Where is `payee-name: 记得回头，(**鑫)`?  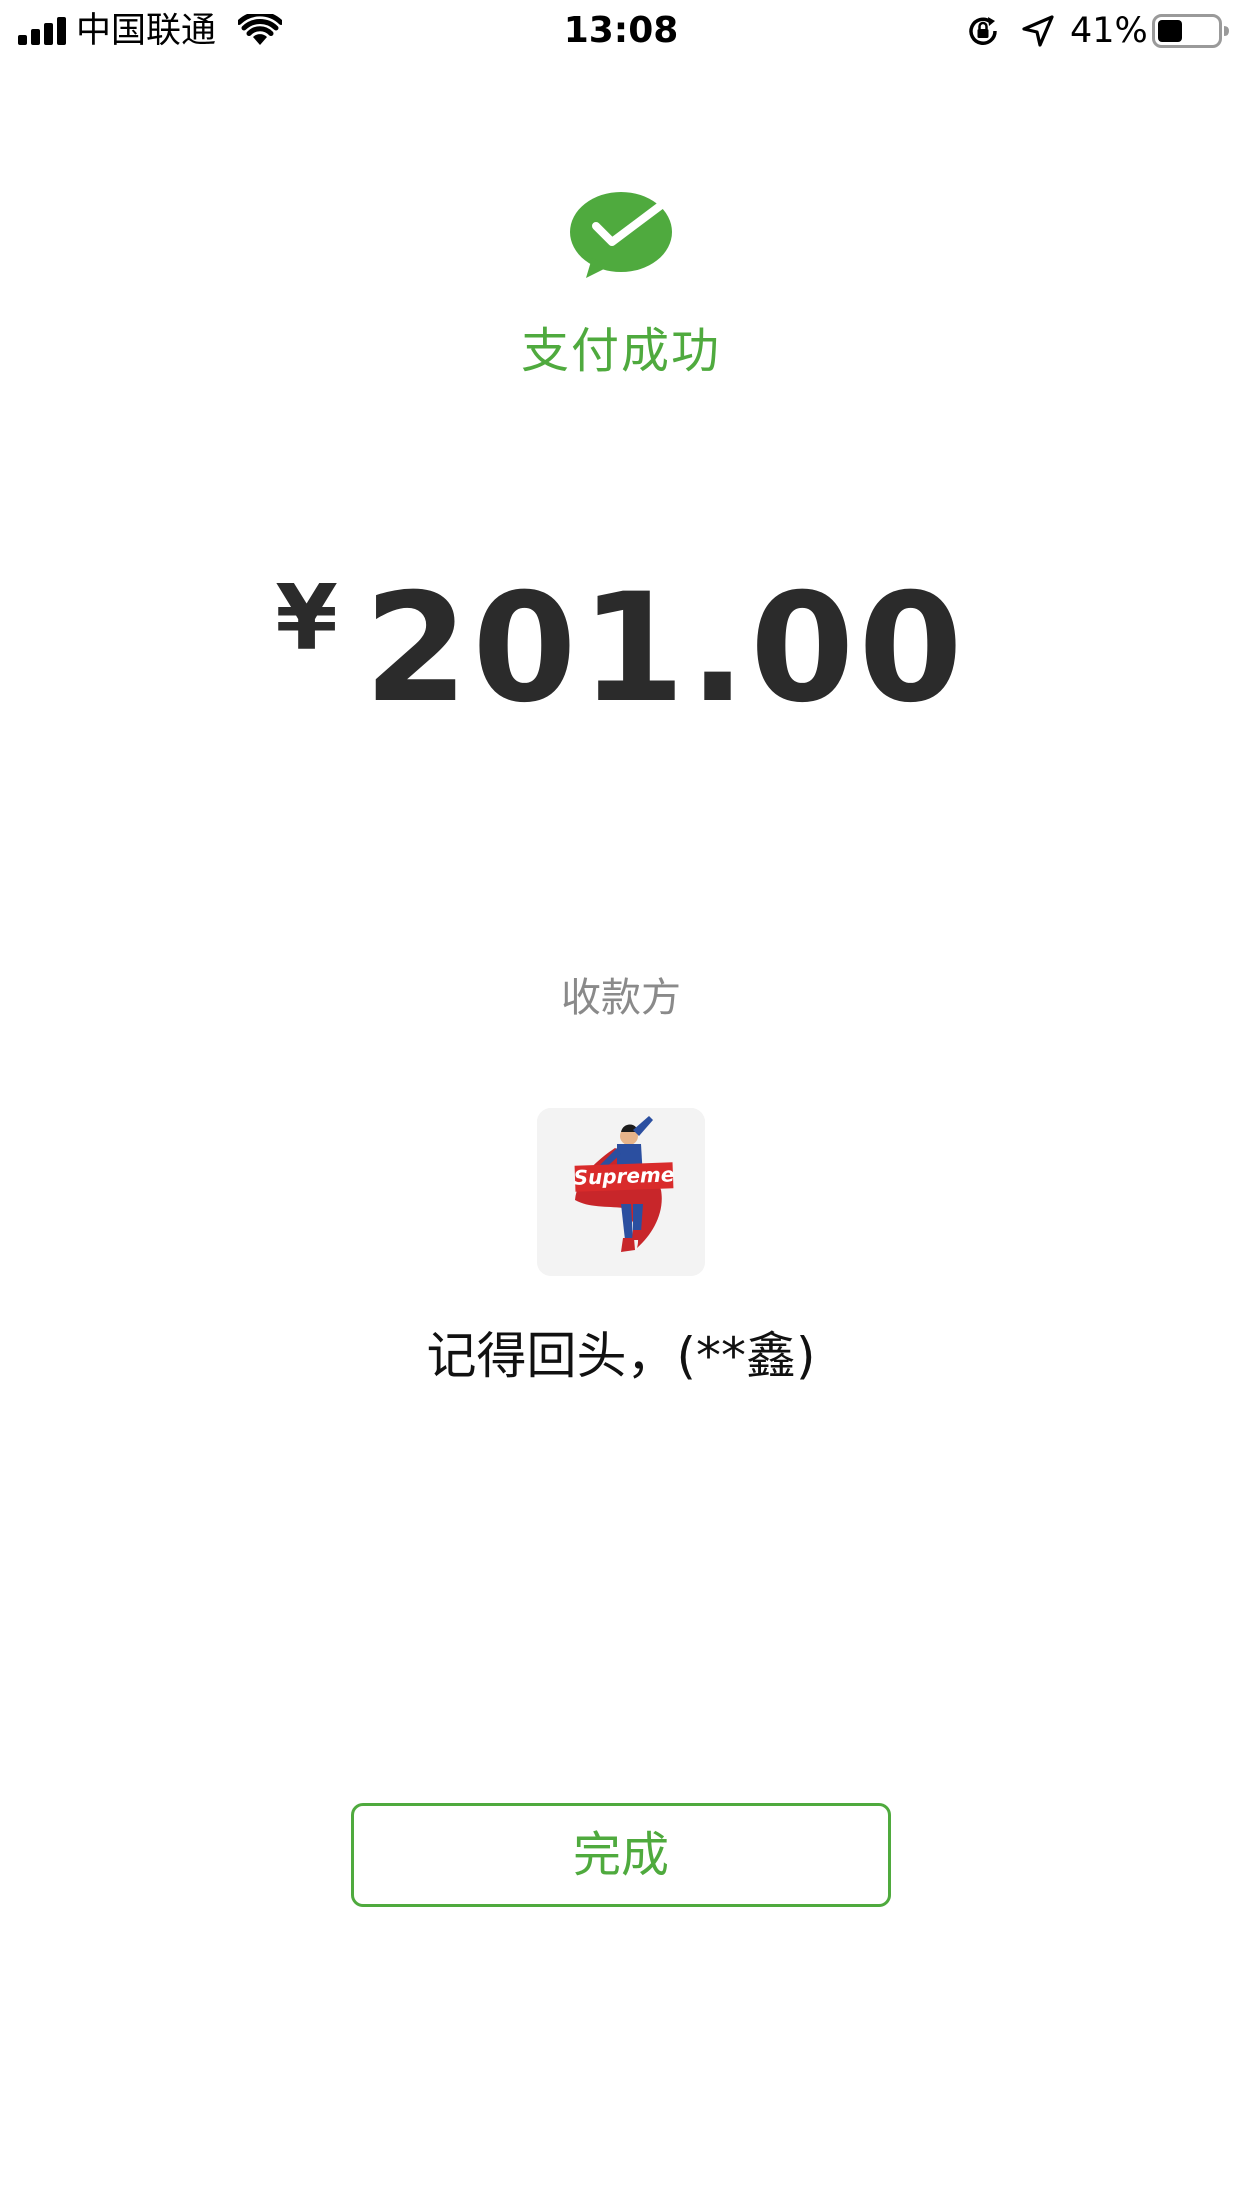
payee-name: 记得回头，(**鑫) is located at coordinates (621, 1356).